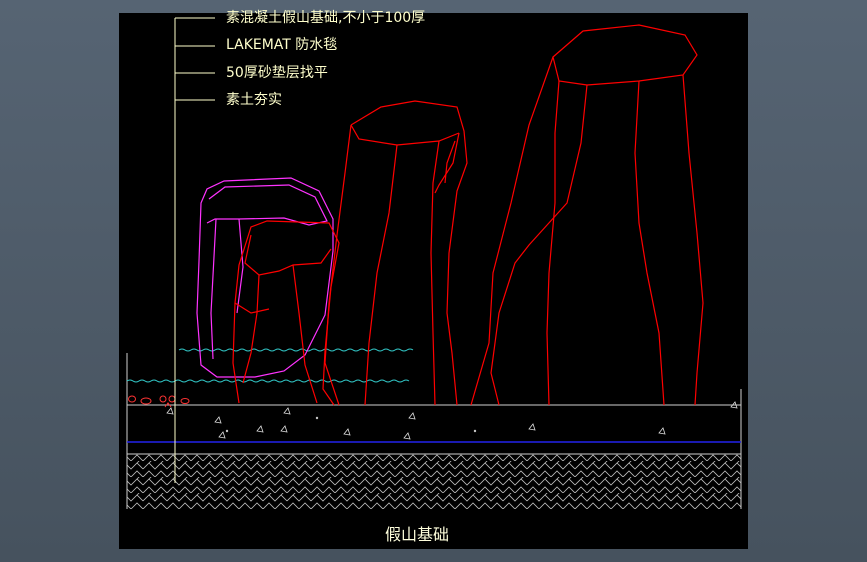  Describe the element at coordinates (452, 420) in the screenshot. I see `concrete-aggregate-marks` at that location.